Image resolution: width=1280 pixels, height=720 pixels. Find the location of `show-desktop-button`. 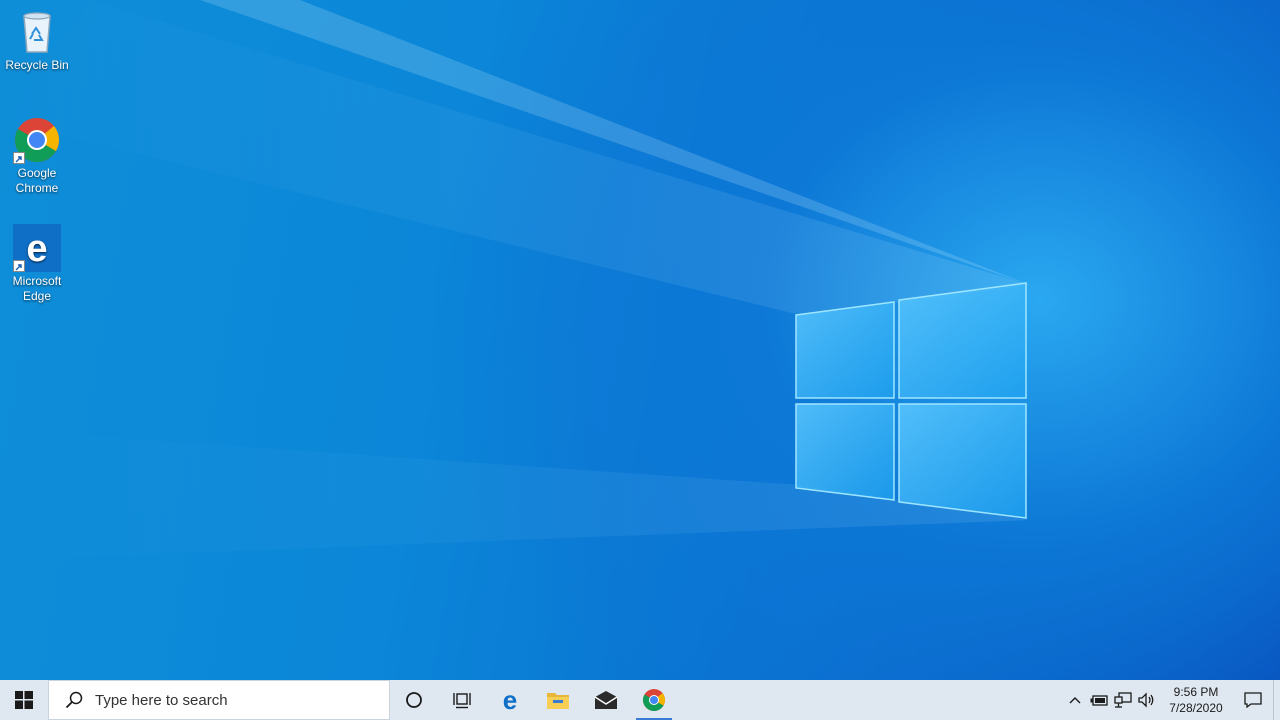

show-desktop-button is located at coordinates (1276, 700).